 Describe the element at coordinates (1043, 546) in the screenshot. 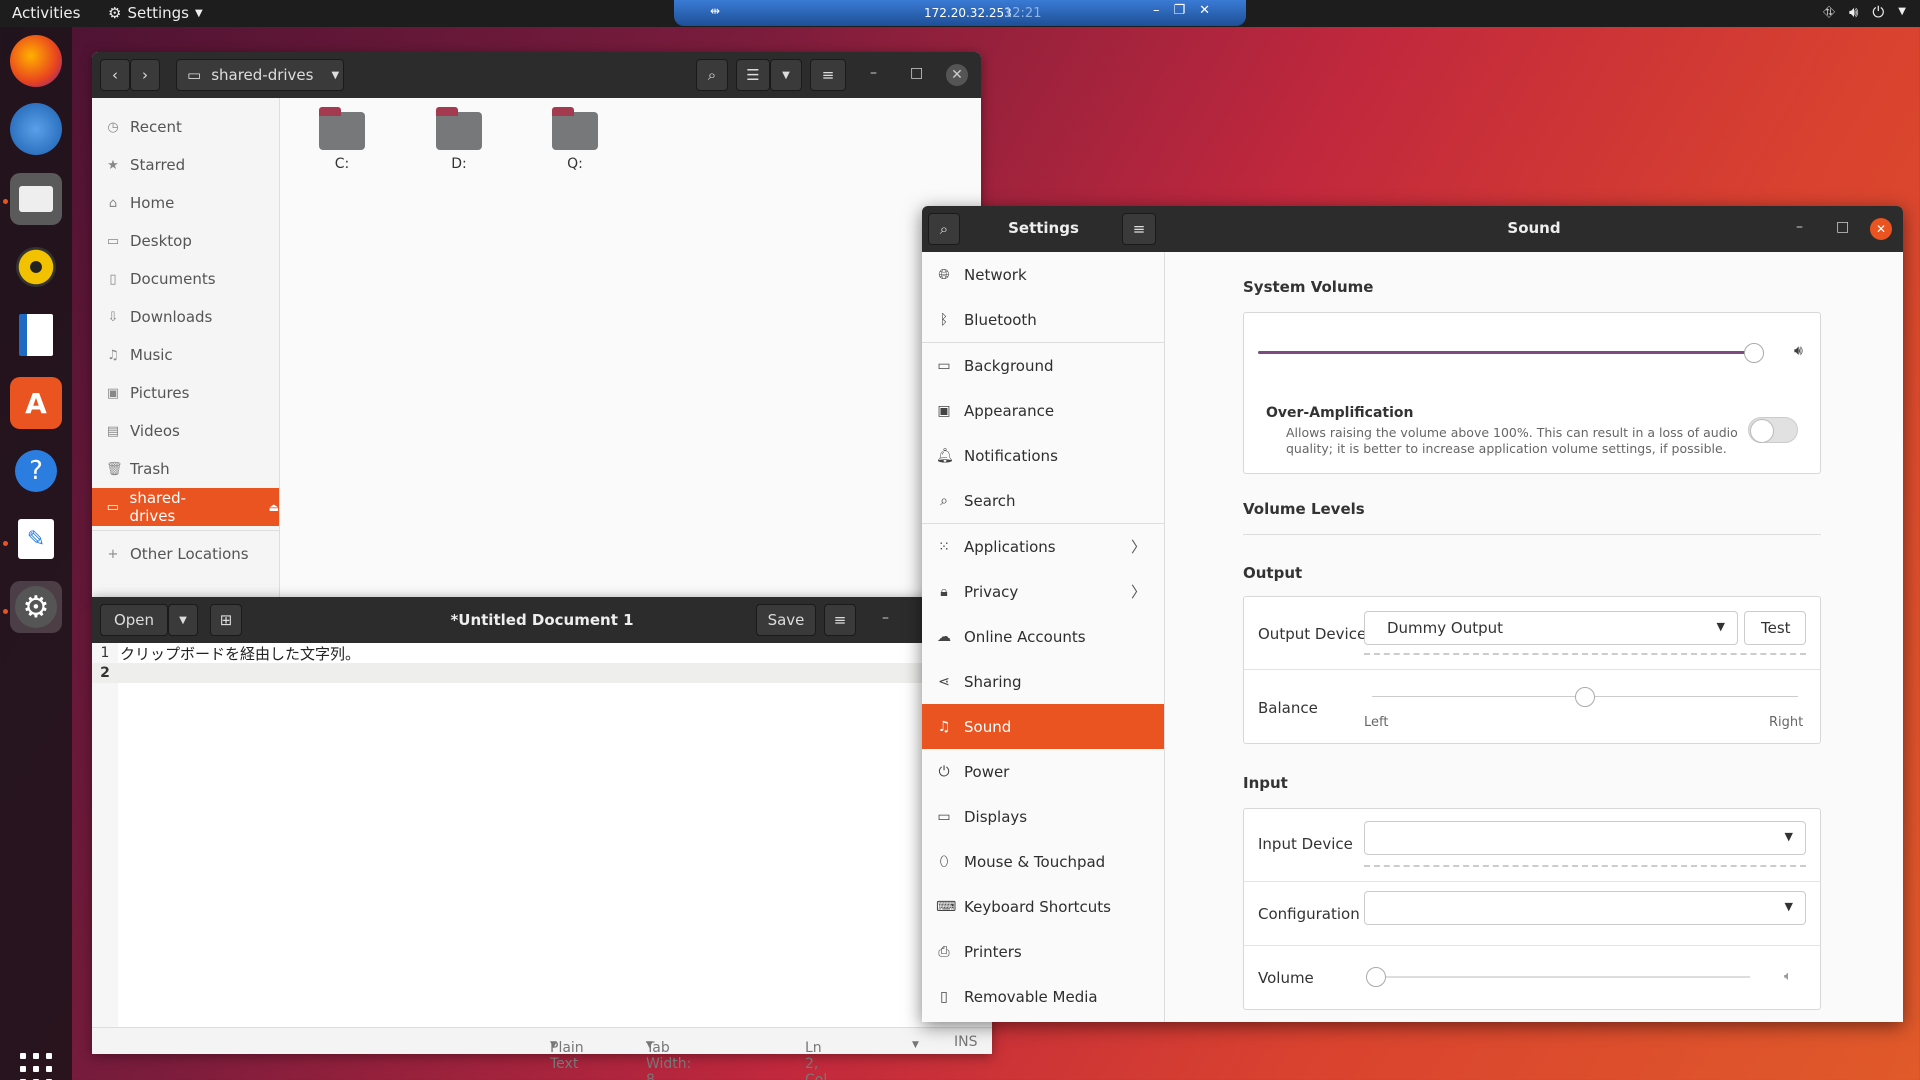

I see `sidebar-item-applications: ⁙ Applications 〉` at that location.